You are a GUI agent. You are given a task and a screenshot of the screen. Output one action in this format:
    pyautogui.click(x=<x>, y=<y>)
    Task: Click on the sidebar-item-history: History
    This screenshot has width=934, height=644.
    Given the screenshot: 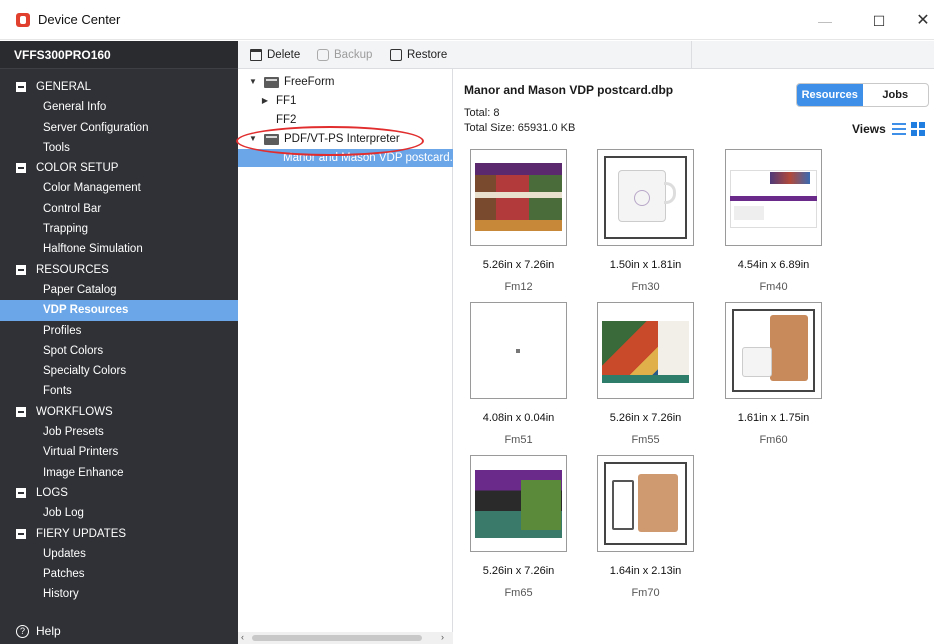 What is the action you would take?
    pyautogui.click(x=119, y=594)
    